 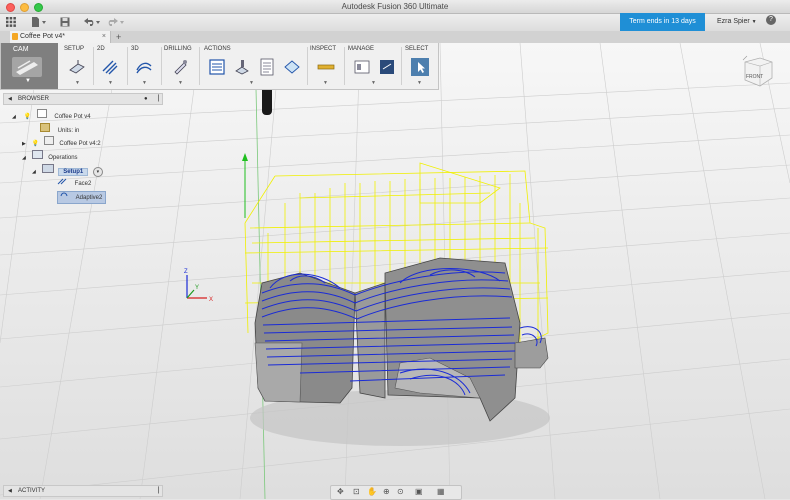 I want to click on tree-root: ◢ 💡 Coffee Pot v4, so click(x=51, y=114).